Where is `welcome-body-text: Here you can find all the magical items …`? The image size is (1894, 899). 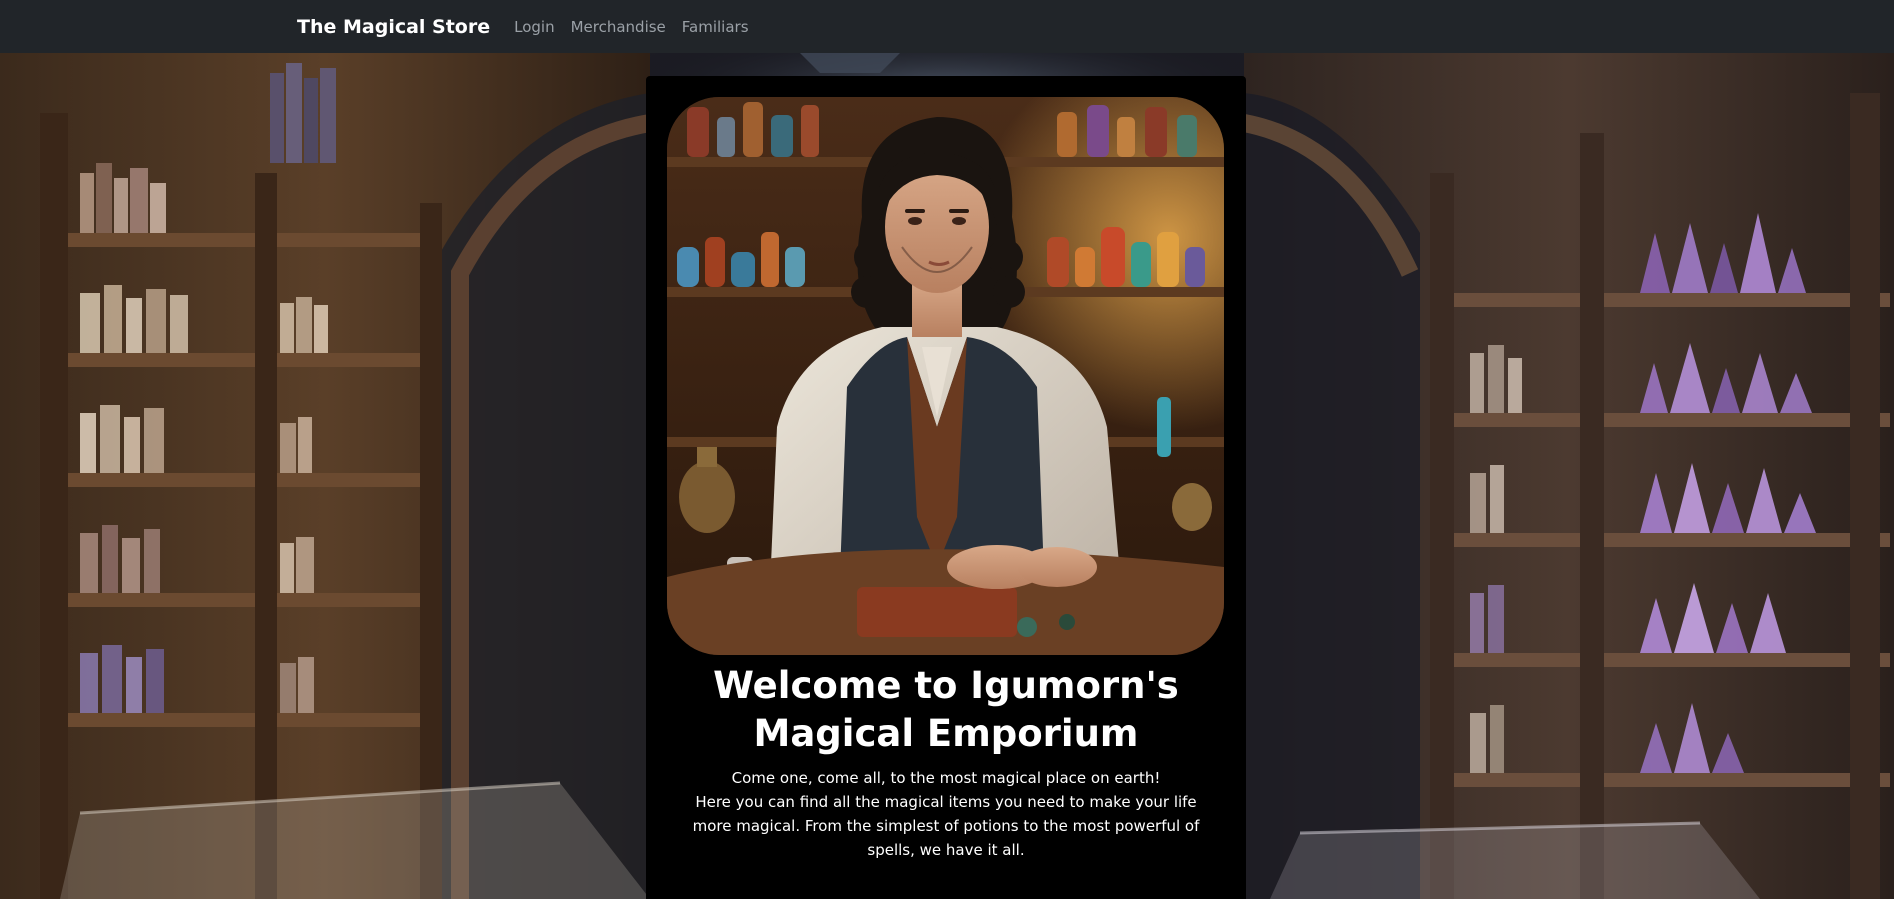
welcome-body-text: Here you can find all the magical items … is located at coordinates (946, 826).